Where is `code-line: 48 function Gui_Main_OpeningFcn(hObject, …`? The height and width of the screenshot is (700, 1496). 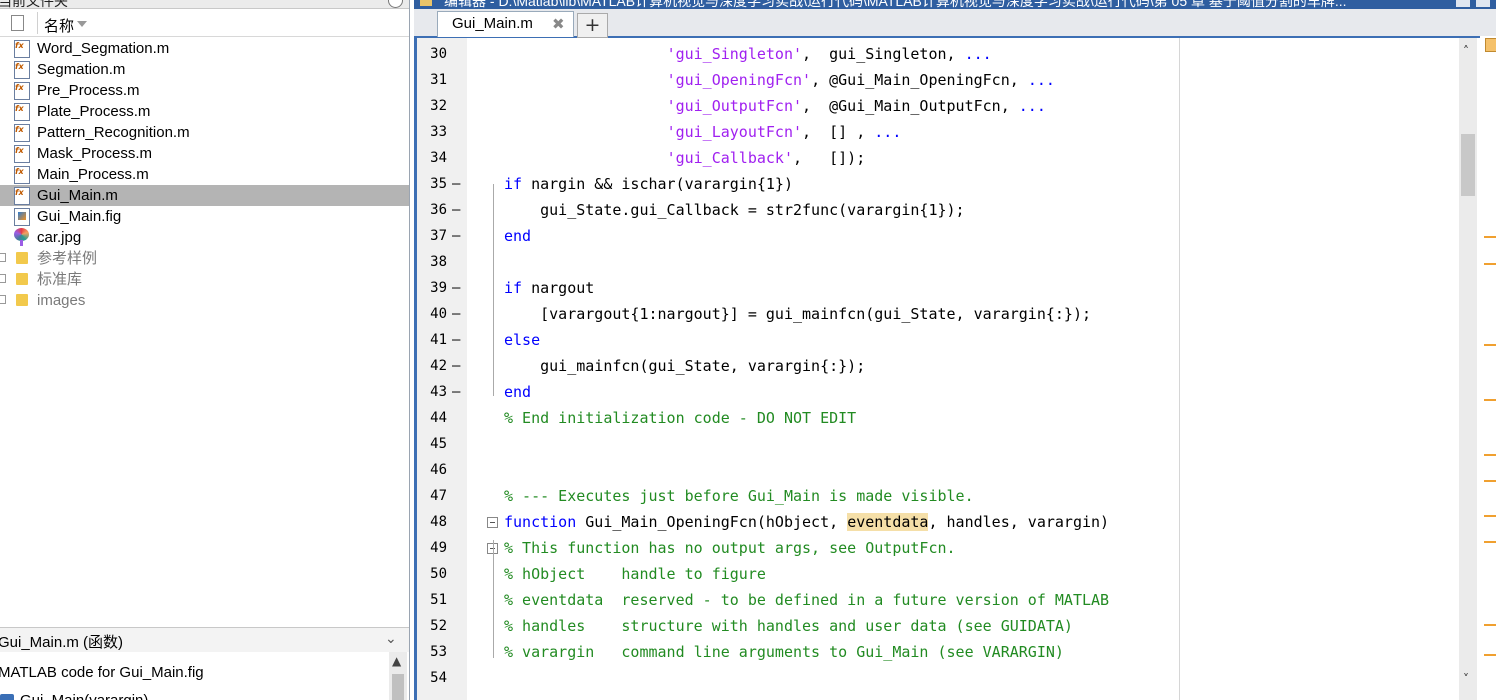
code-line: 48 function Gui_Main_OpeningFcn(hObject, … is located at coordinates (954, 523).